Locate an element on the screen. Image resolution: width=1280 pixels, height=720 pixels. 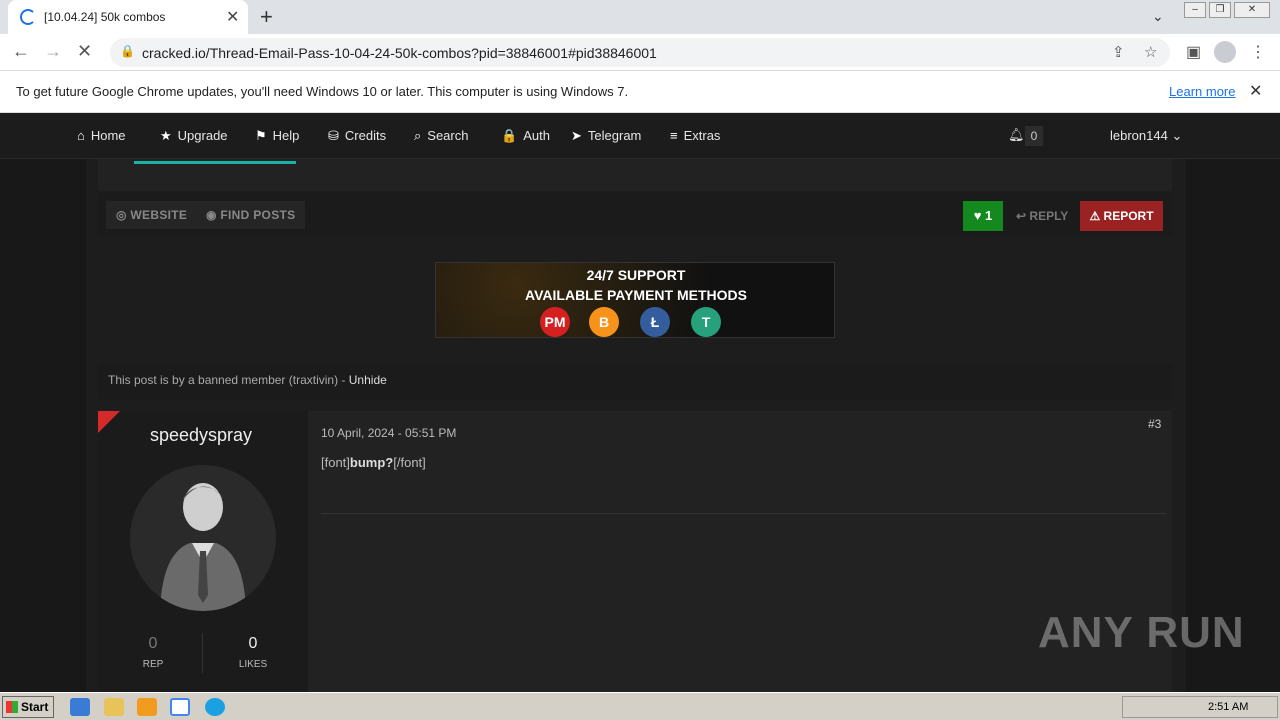
star-icon: ★ is located at coordinates (166, 135).